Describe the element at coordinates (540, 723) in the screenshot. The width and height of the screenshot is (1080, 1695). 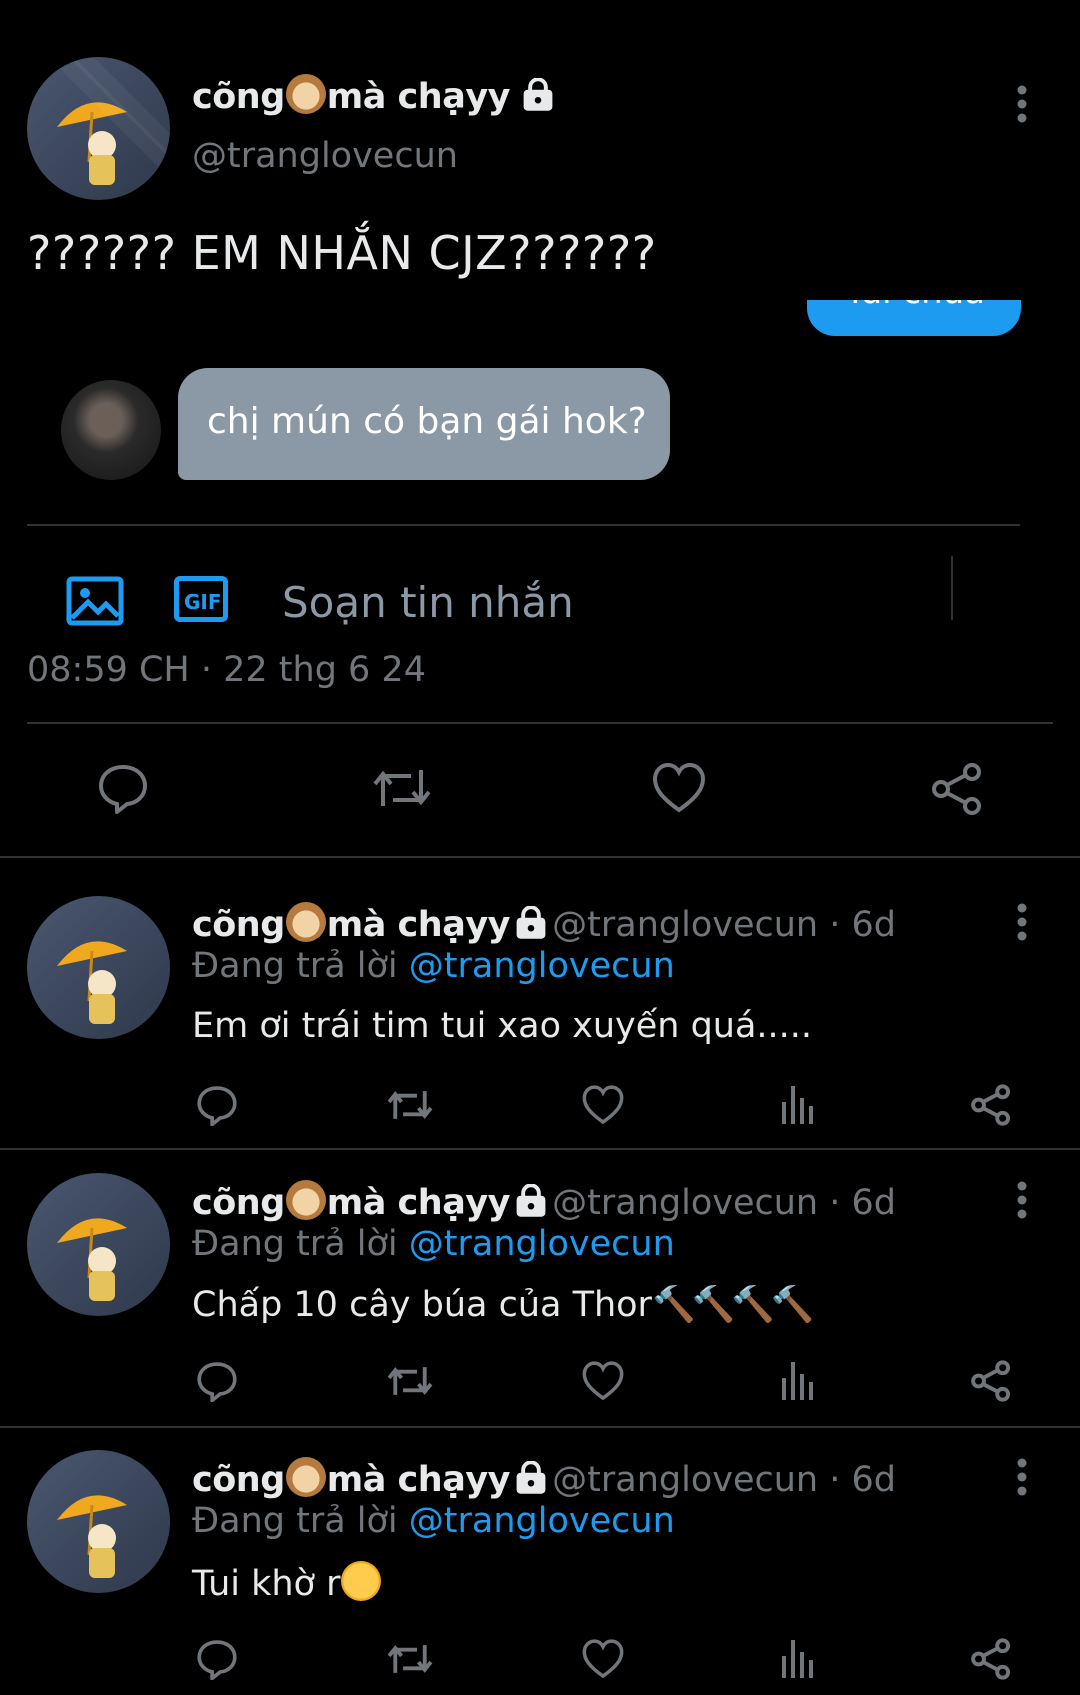
I see `divider` at that location.